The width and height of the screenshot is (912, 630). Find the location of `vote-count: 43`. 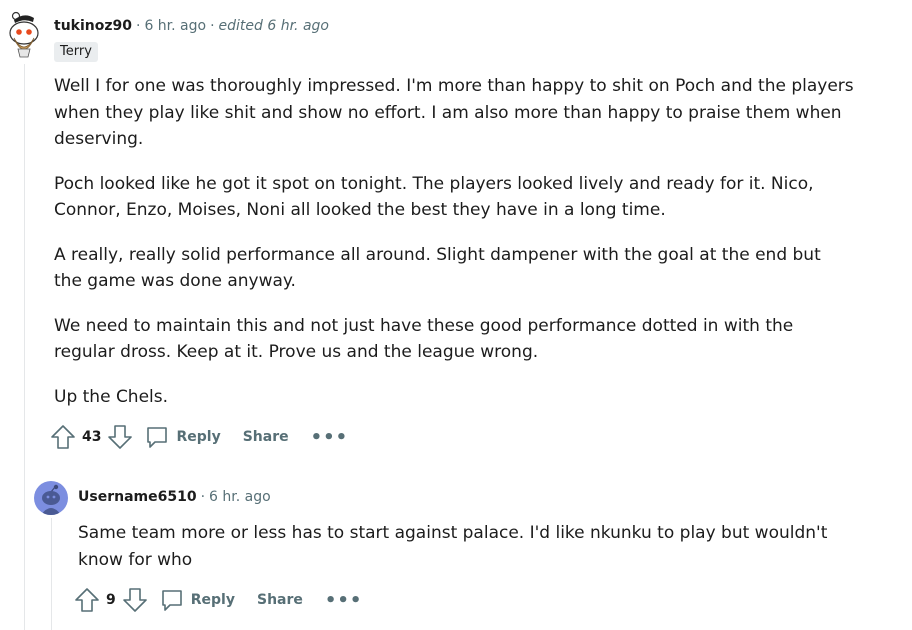

vote-count: 43 is located at coordinates (92, 437).